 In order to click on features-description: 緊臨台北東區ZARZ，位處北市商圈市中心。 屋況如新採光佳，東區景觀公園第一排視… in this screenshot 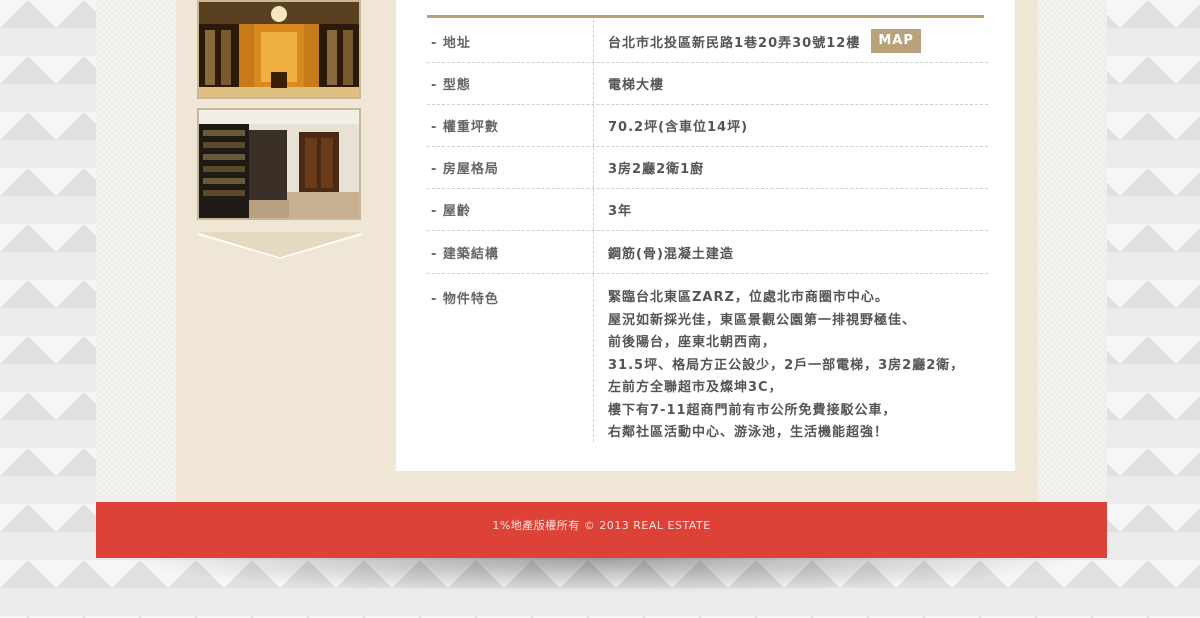, I will do `click(791, 359)`.